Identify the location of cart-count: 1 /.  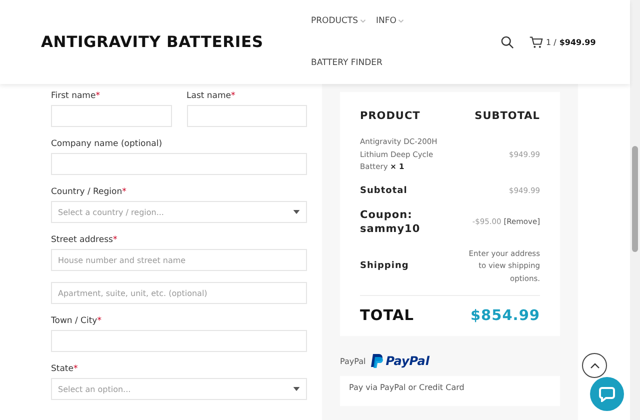
(551, 42).